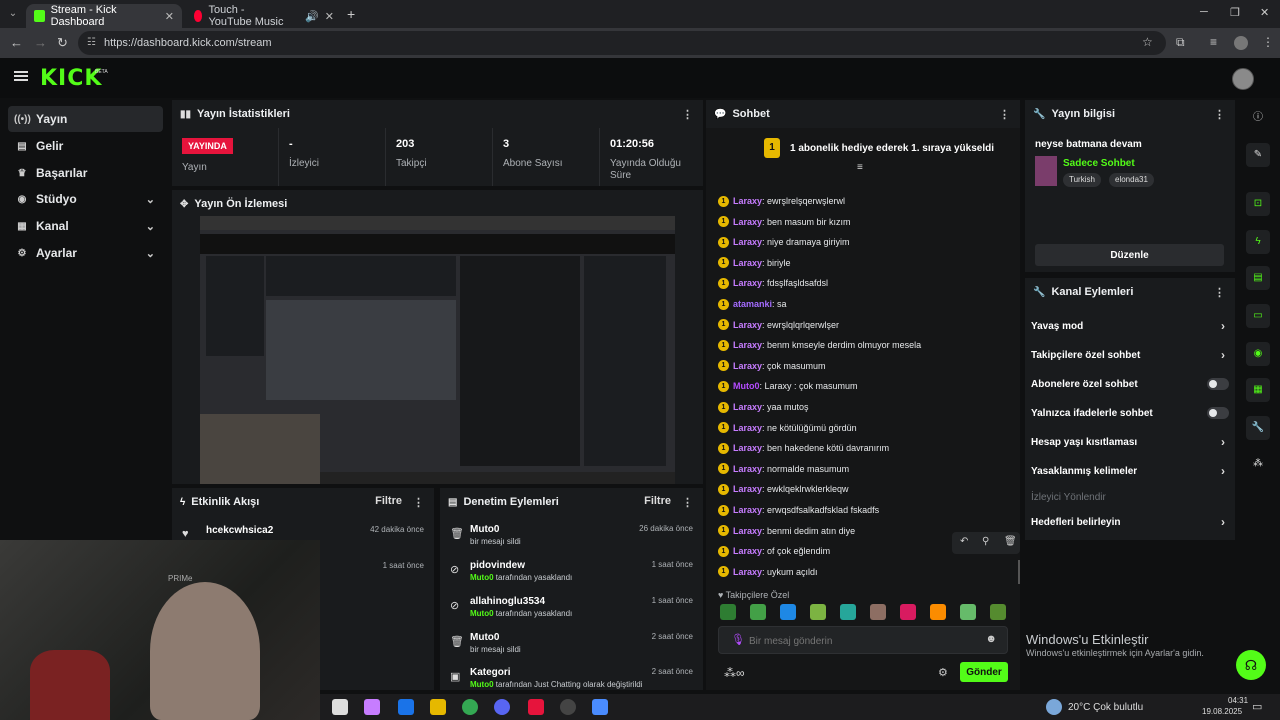 The height and width of the screenshot is (720, 1280). I want to click on table-row: 🗑 Muto0 bir mesajı sildi 2 saat önce, so click(571, 648).